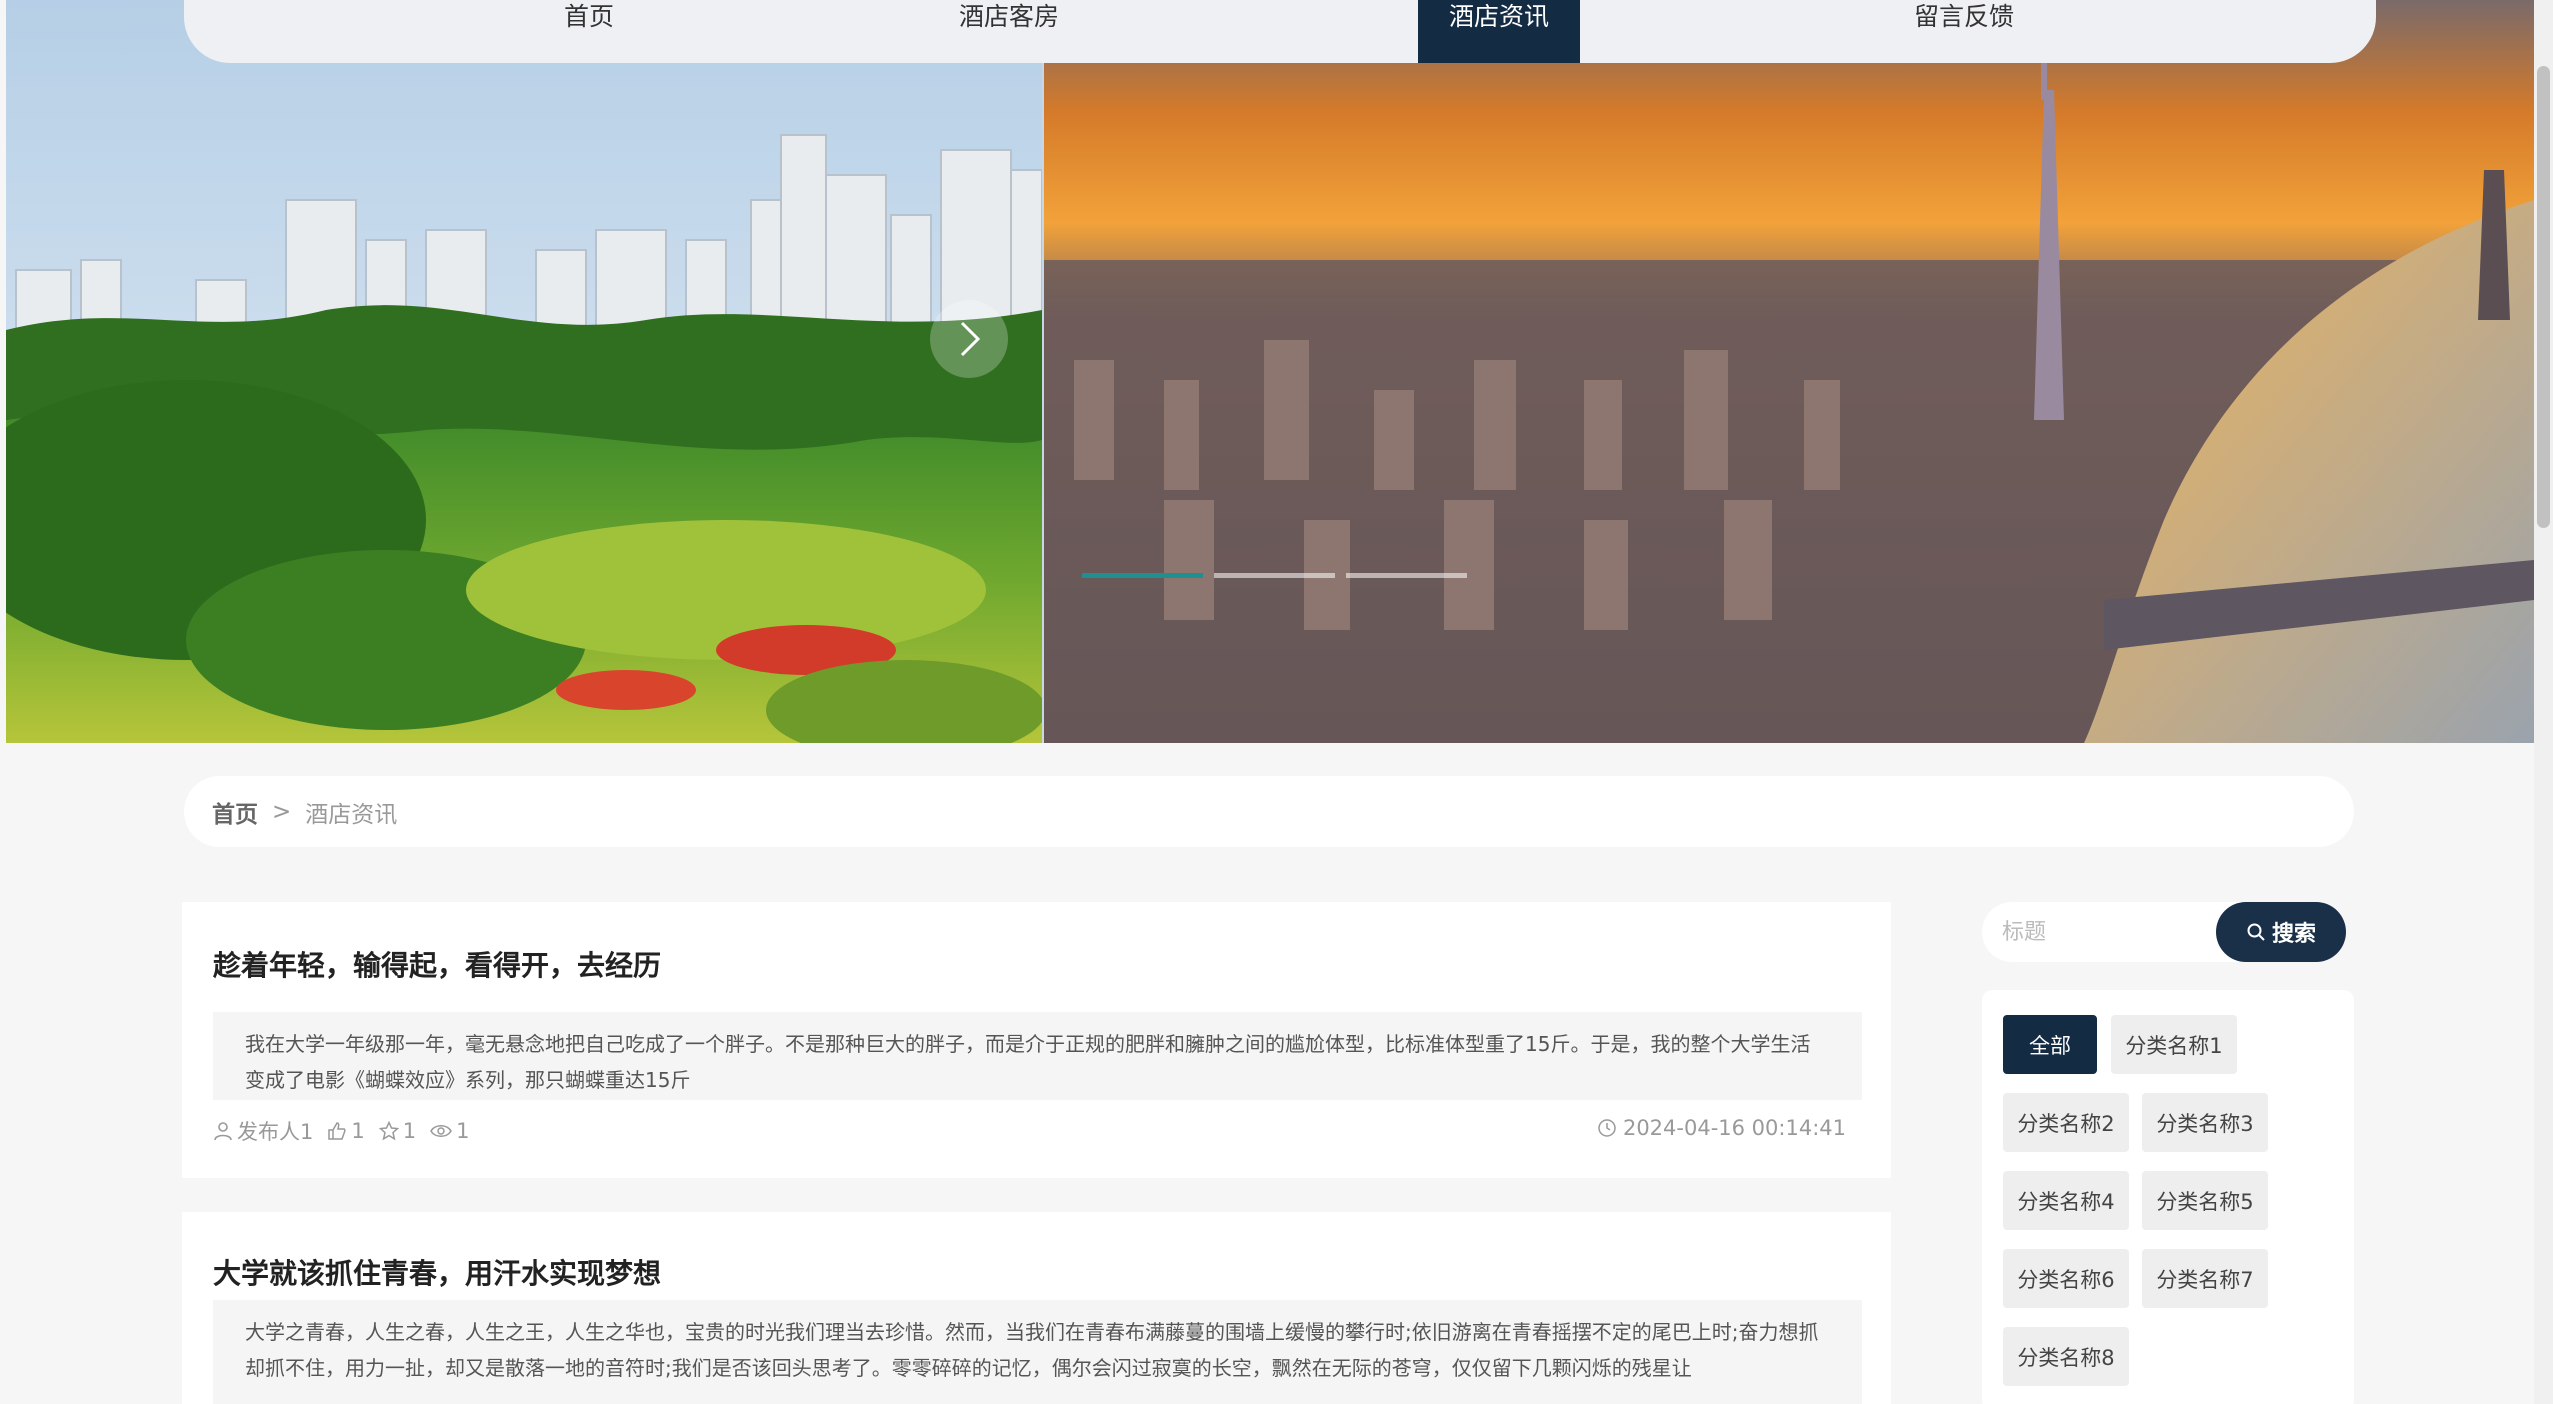 This screenshot has height=1404, width=2553. I want to click on category-item: 分类名称2, so click(2066, 1122).